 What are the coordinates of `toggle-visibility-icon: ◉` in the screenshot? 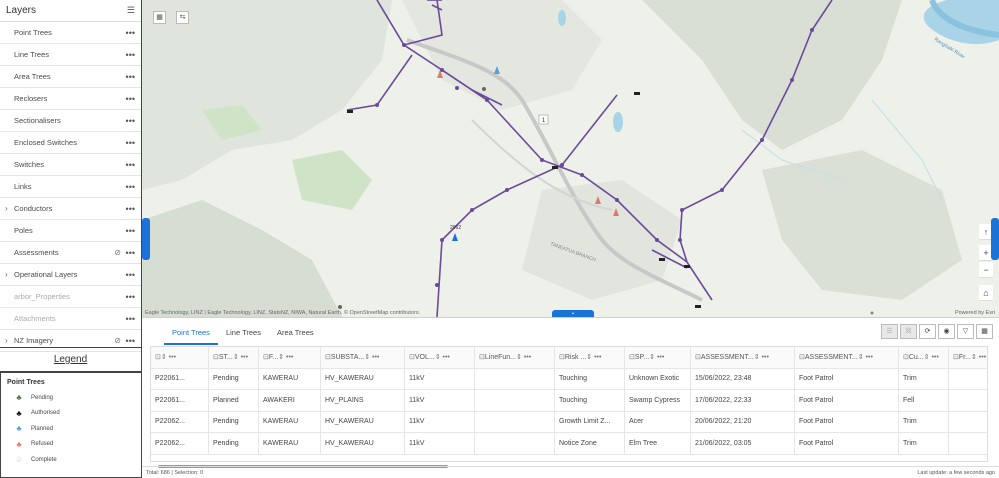 It's located at (946, 331).